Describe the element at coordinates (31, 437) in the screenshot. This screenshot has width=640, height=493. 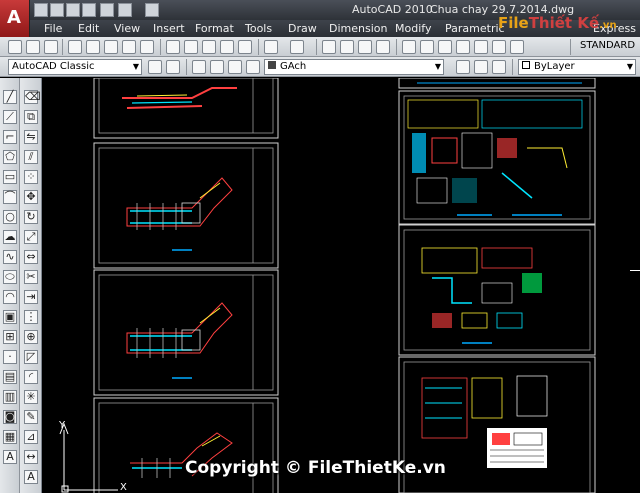
I see `measure-icon: ⊿` at that location.